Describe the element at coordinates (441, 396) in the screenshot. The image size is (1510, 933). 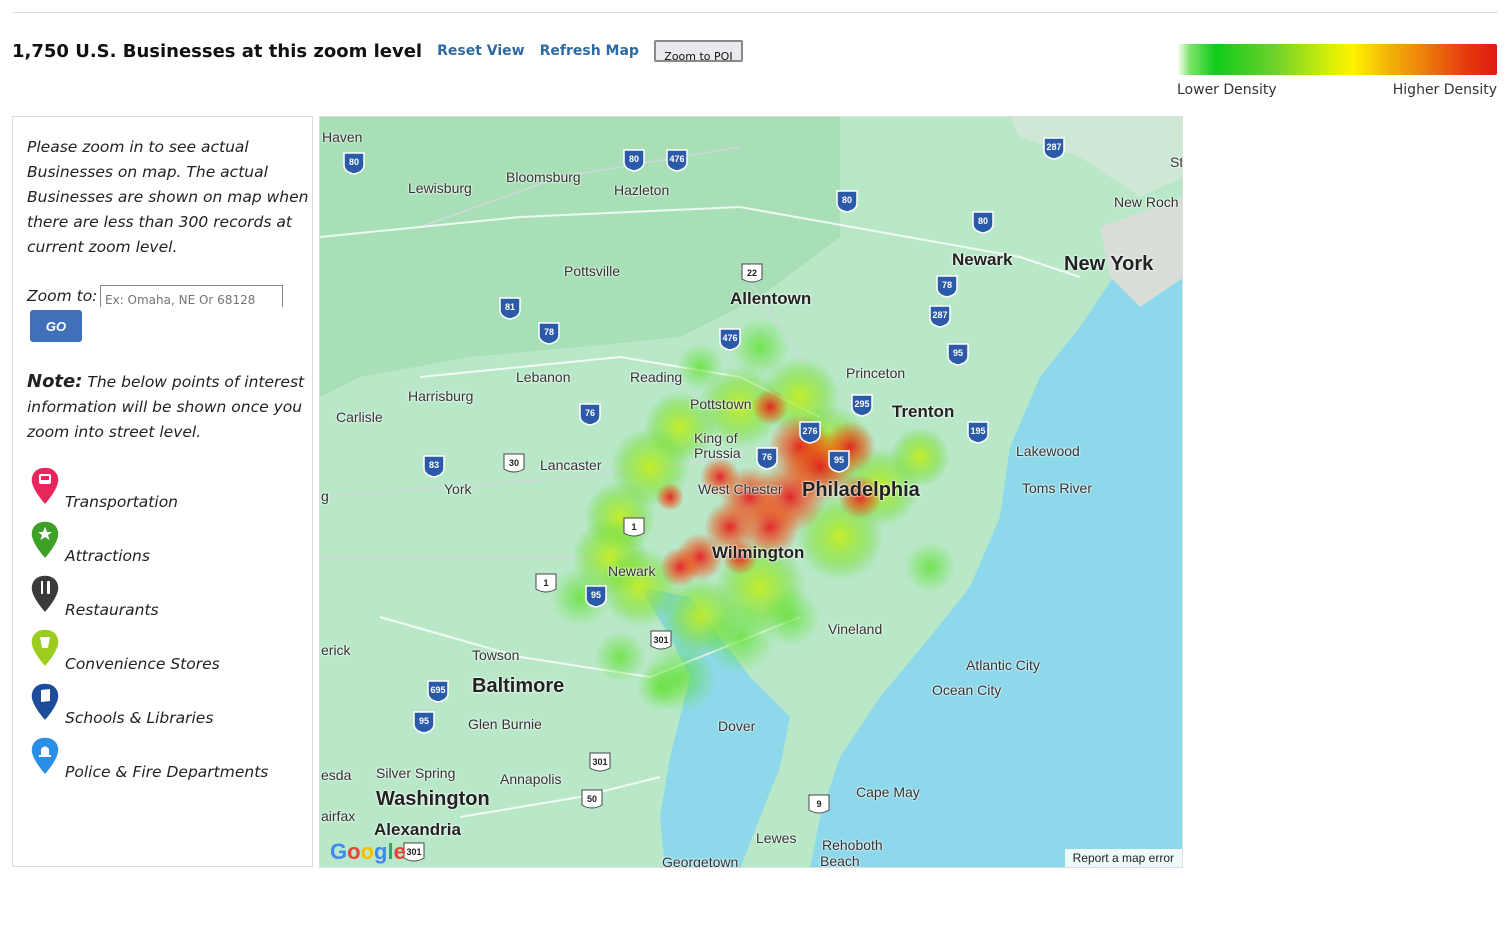
I see `map-label: Harrisburg` at that location.